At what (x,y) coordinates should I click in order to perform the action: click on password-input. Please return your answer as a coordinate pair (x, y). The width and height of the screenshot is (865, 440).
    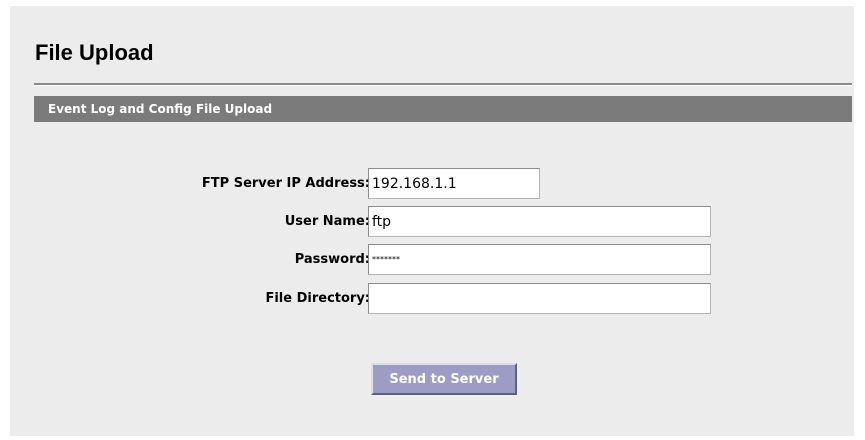
    Looking at the image, I should click on (539, 259).